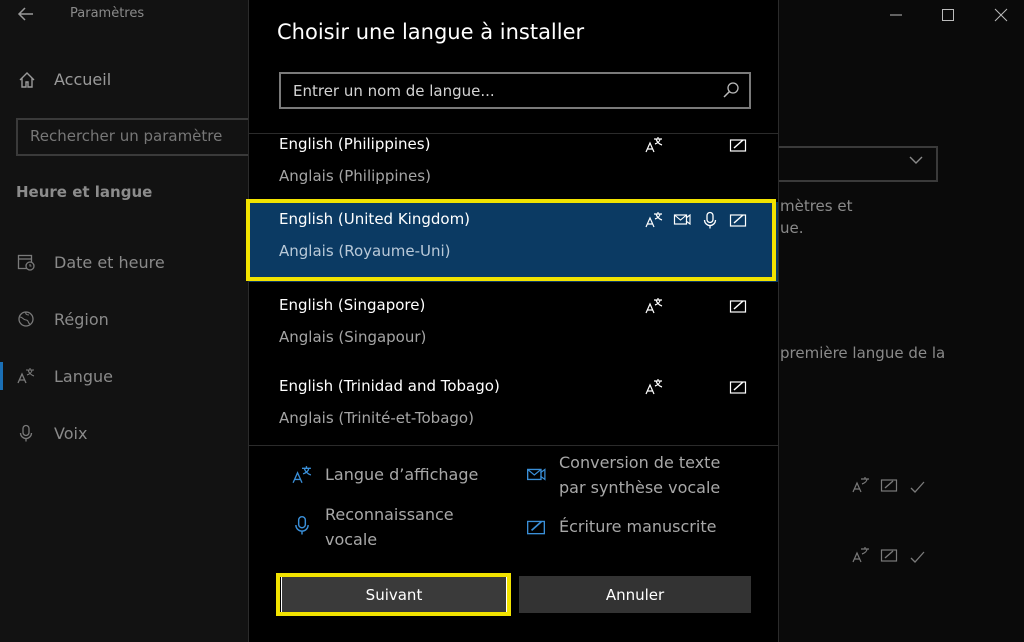  I want to click on language-name: English (Philippines), so click(355, 144).